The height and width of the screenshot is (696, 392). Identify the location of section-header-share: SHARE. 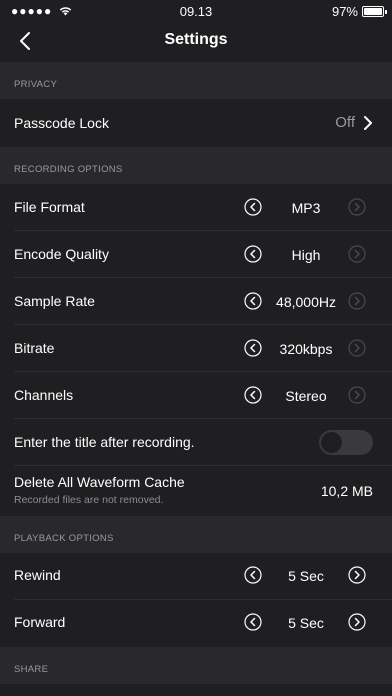
(196, 665).